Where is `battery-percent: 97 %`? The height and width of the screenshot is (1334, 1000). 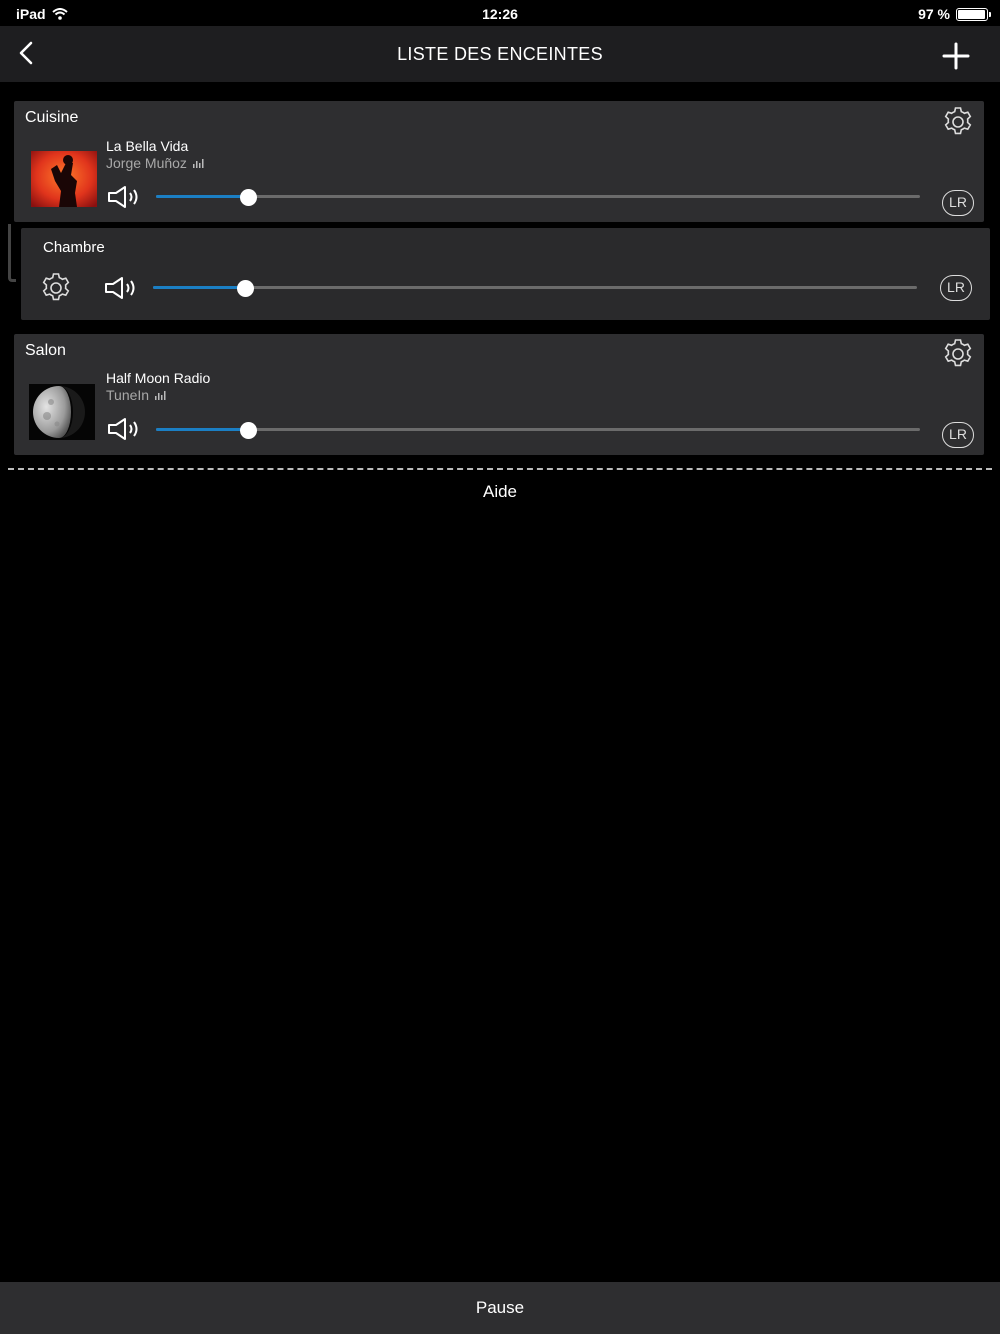
battery-percent: 97 % is located at coordinates (934, 14).